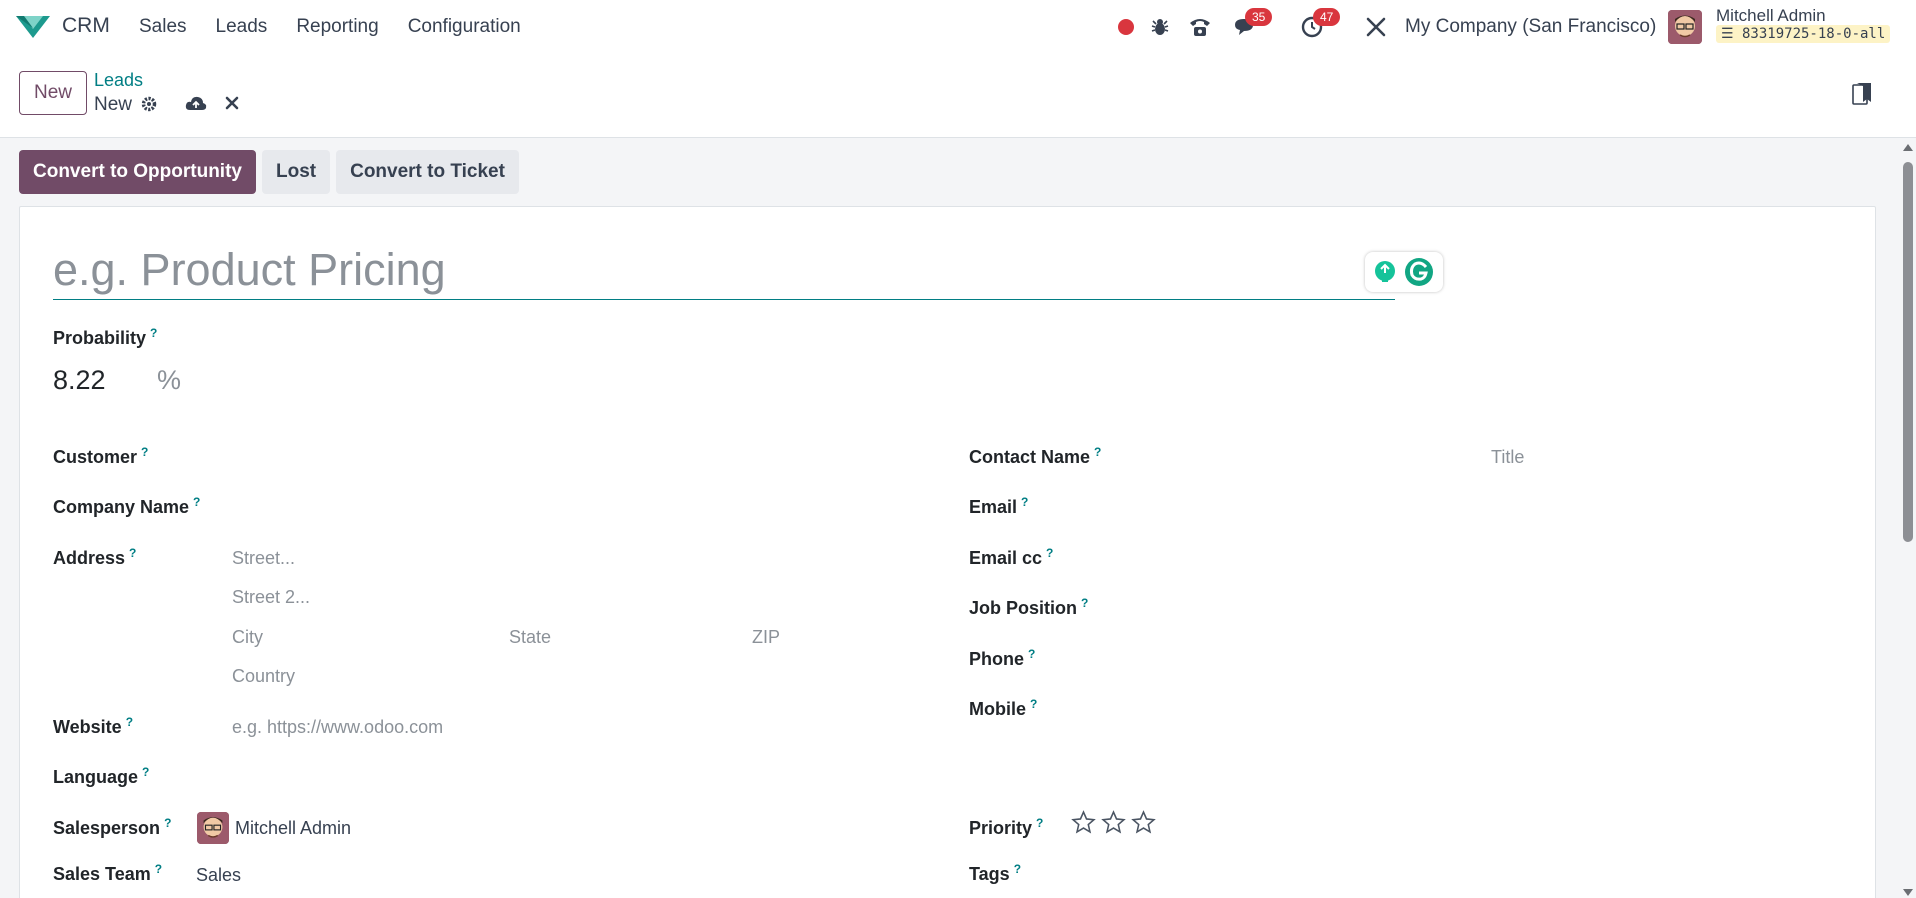  I want to click on tags-label-text: Tags, so click(989, 874).